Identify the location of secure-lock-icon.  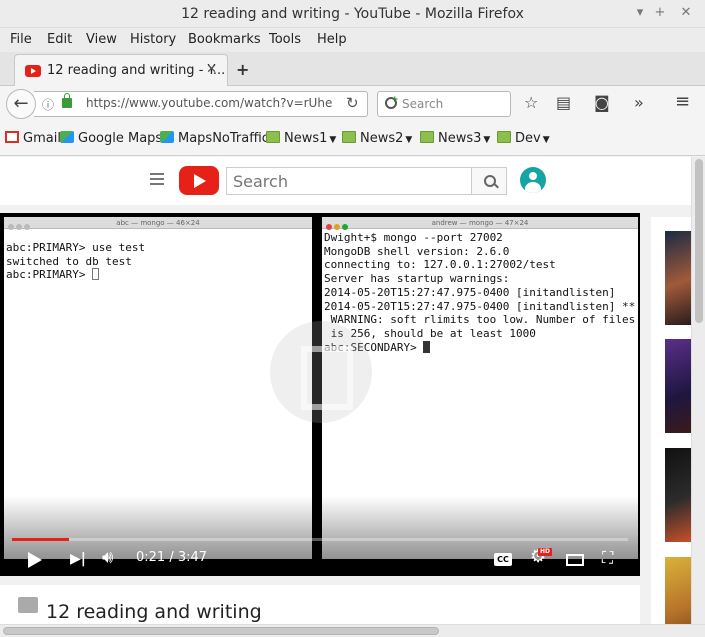
(67, 100).